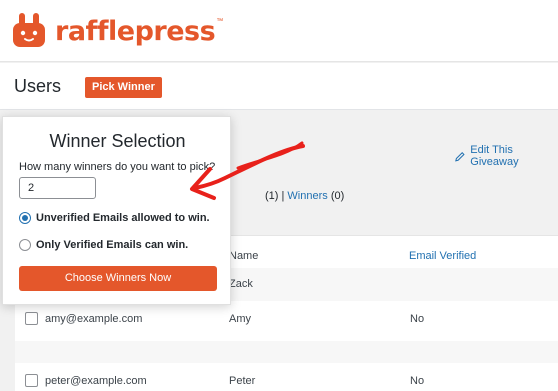  Describe the element at coordinates (96, 381) in the screenshot. I see `user-email: peter@example.com` at that location.